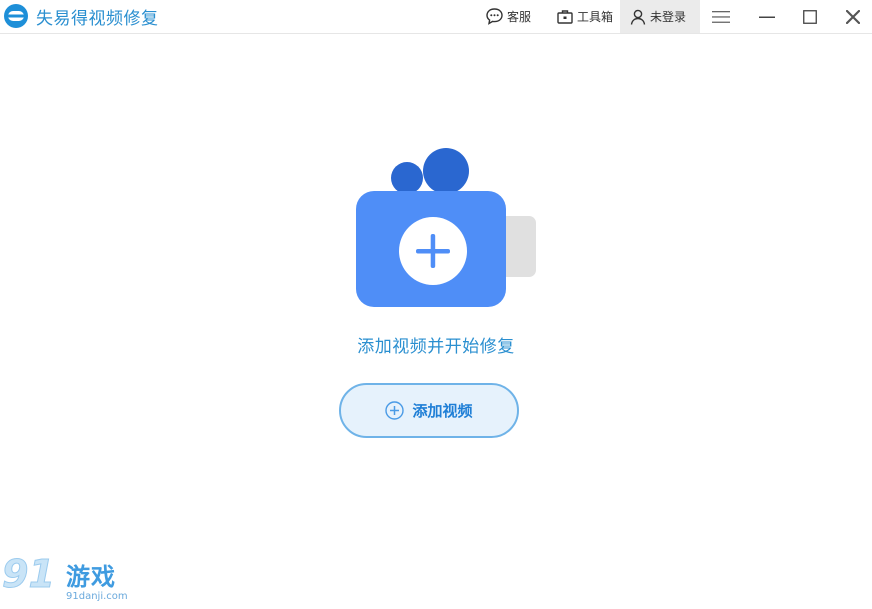 Image resolution: width=872 pixels, height=609 pixels. I want to click on menu-button, so click(721, 16).